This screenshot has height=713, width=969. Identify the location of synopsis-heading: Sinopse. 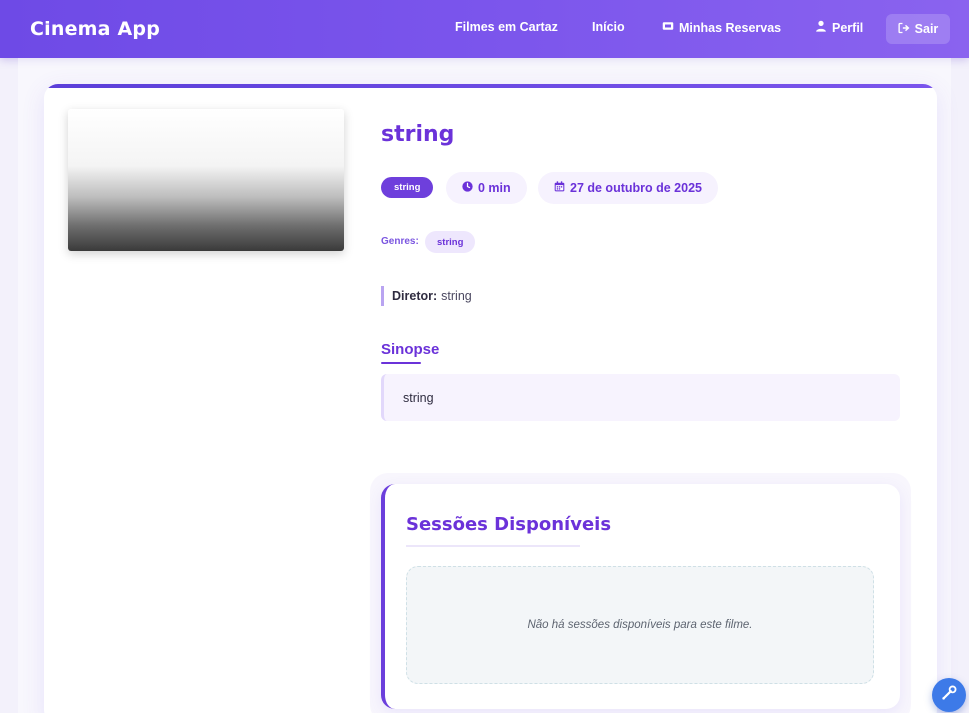
(410, 349).